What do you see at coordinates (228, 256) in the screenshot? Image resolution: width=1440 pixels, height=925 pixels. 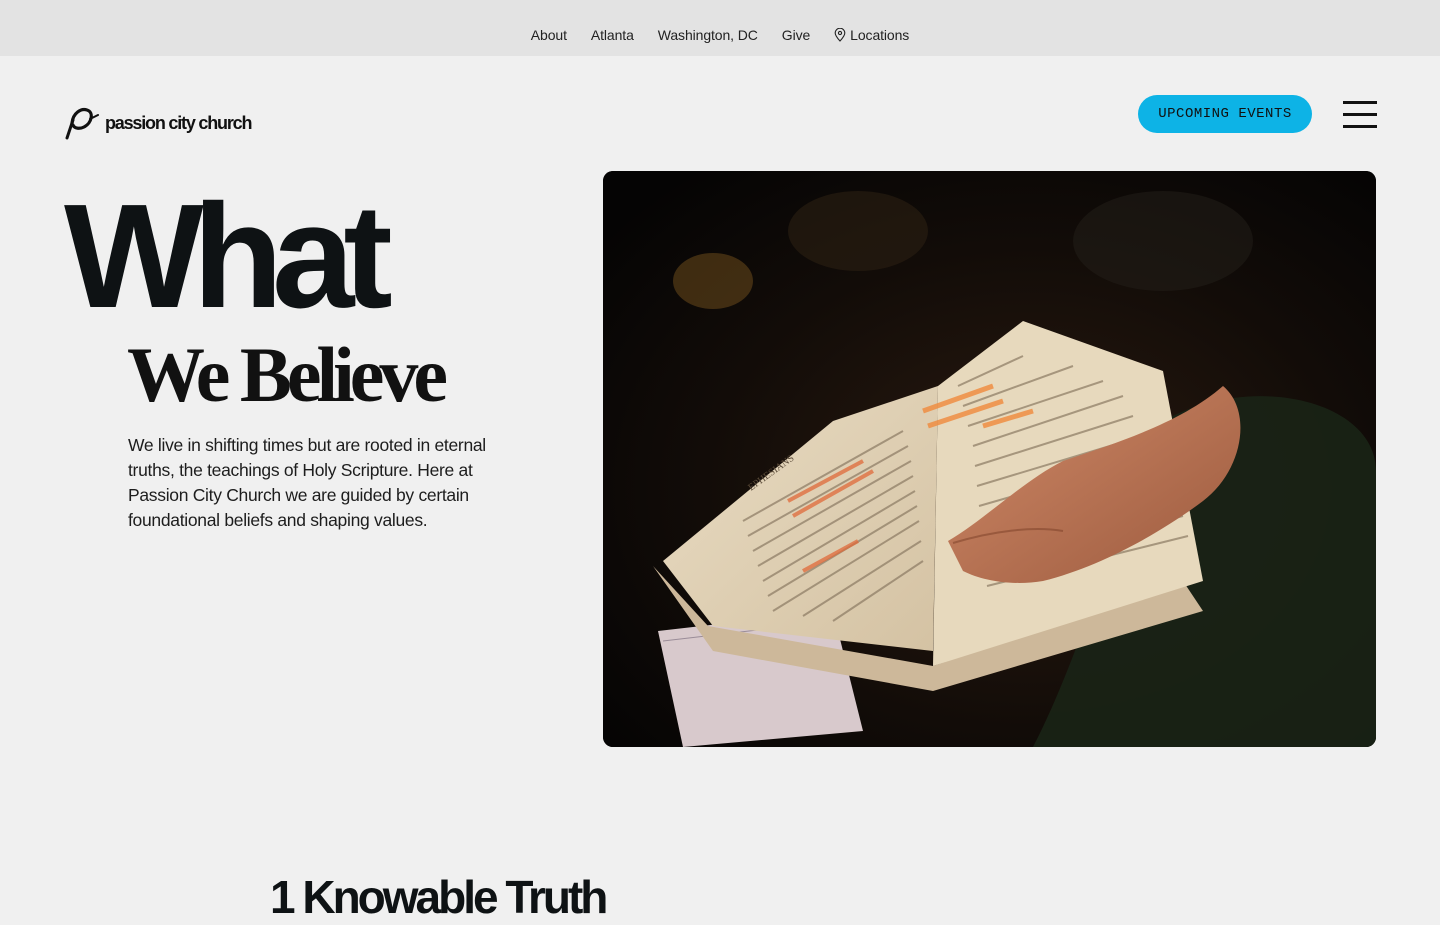 I see `hero-title-what: What` at bounding box center [228, 256].